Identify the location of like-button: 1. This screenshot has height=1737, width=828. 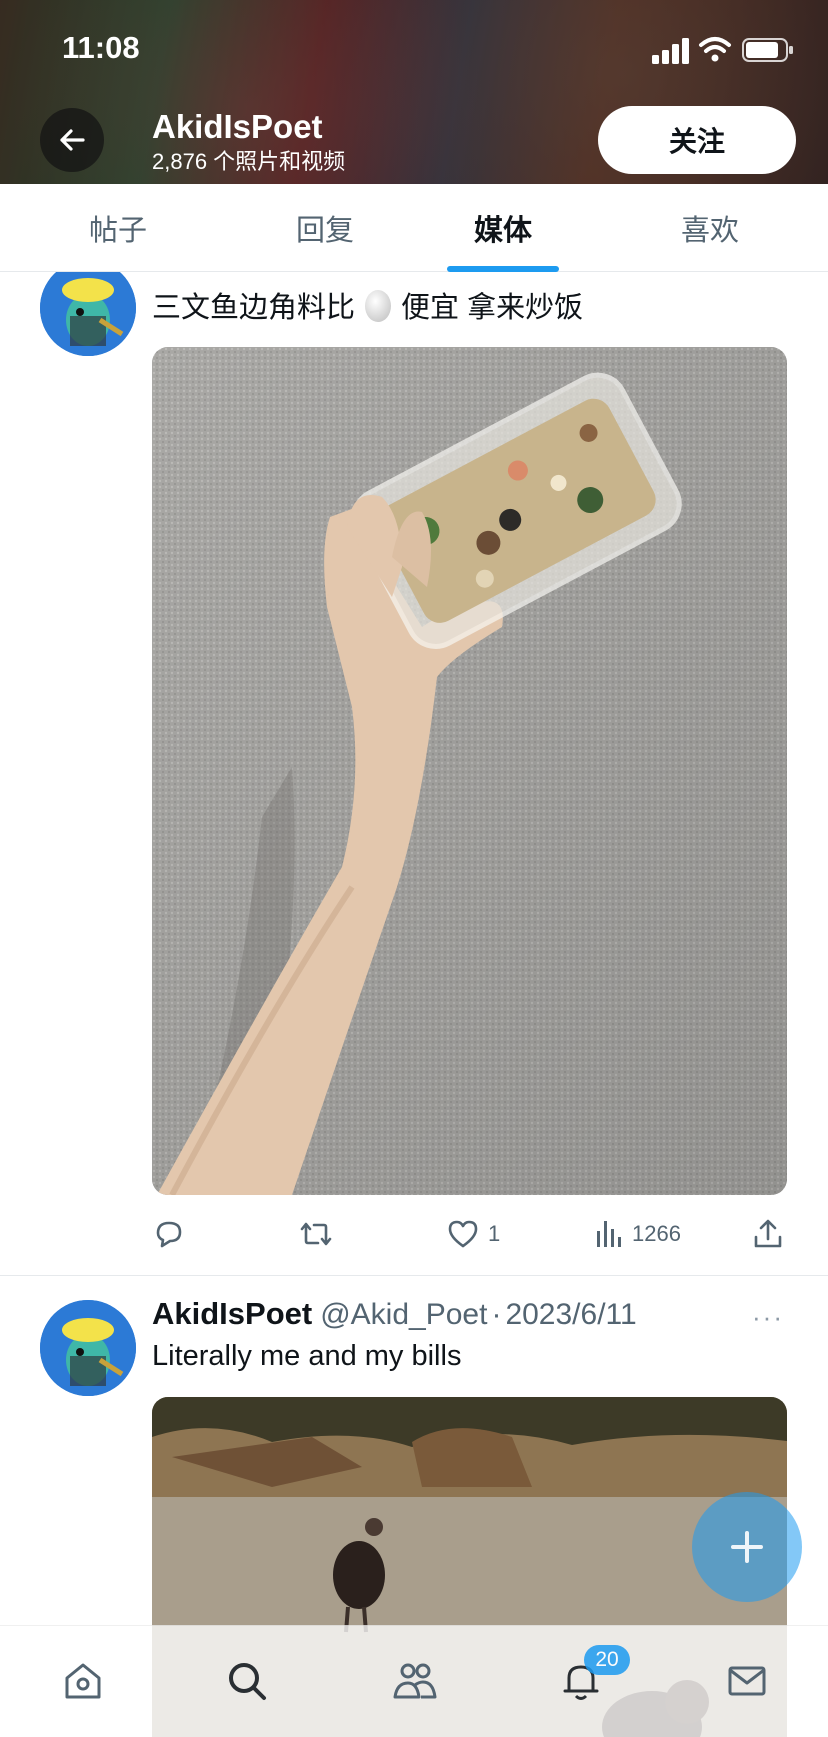
(473, 1234).